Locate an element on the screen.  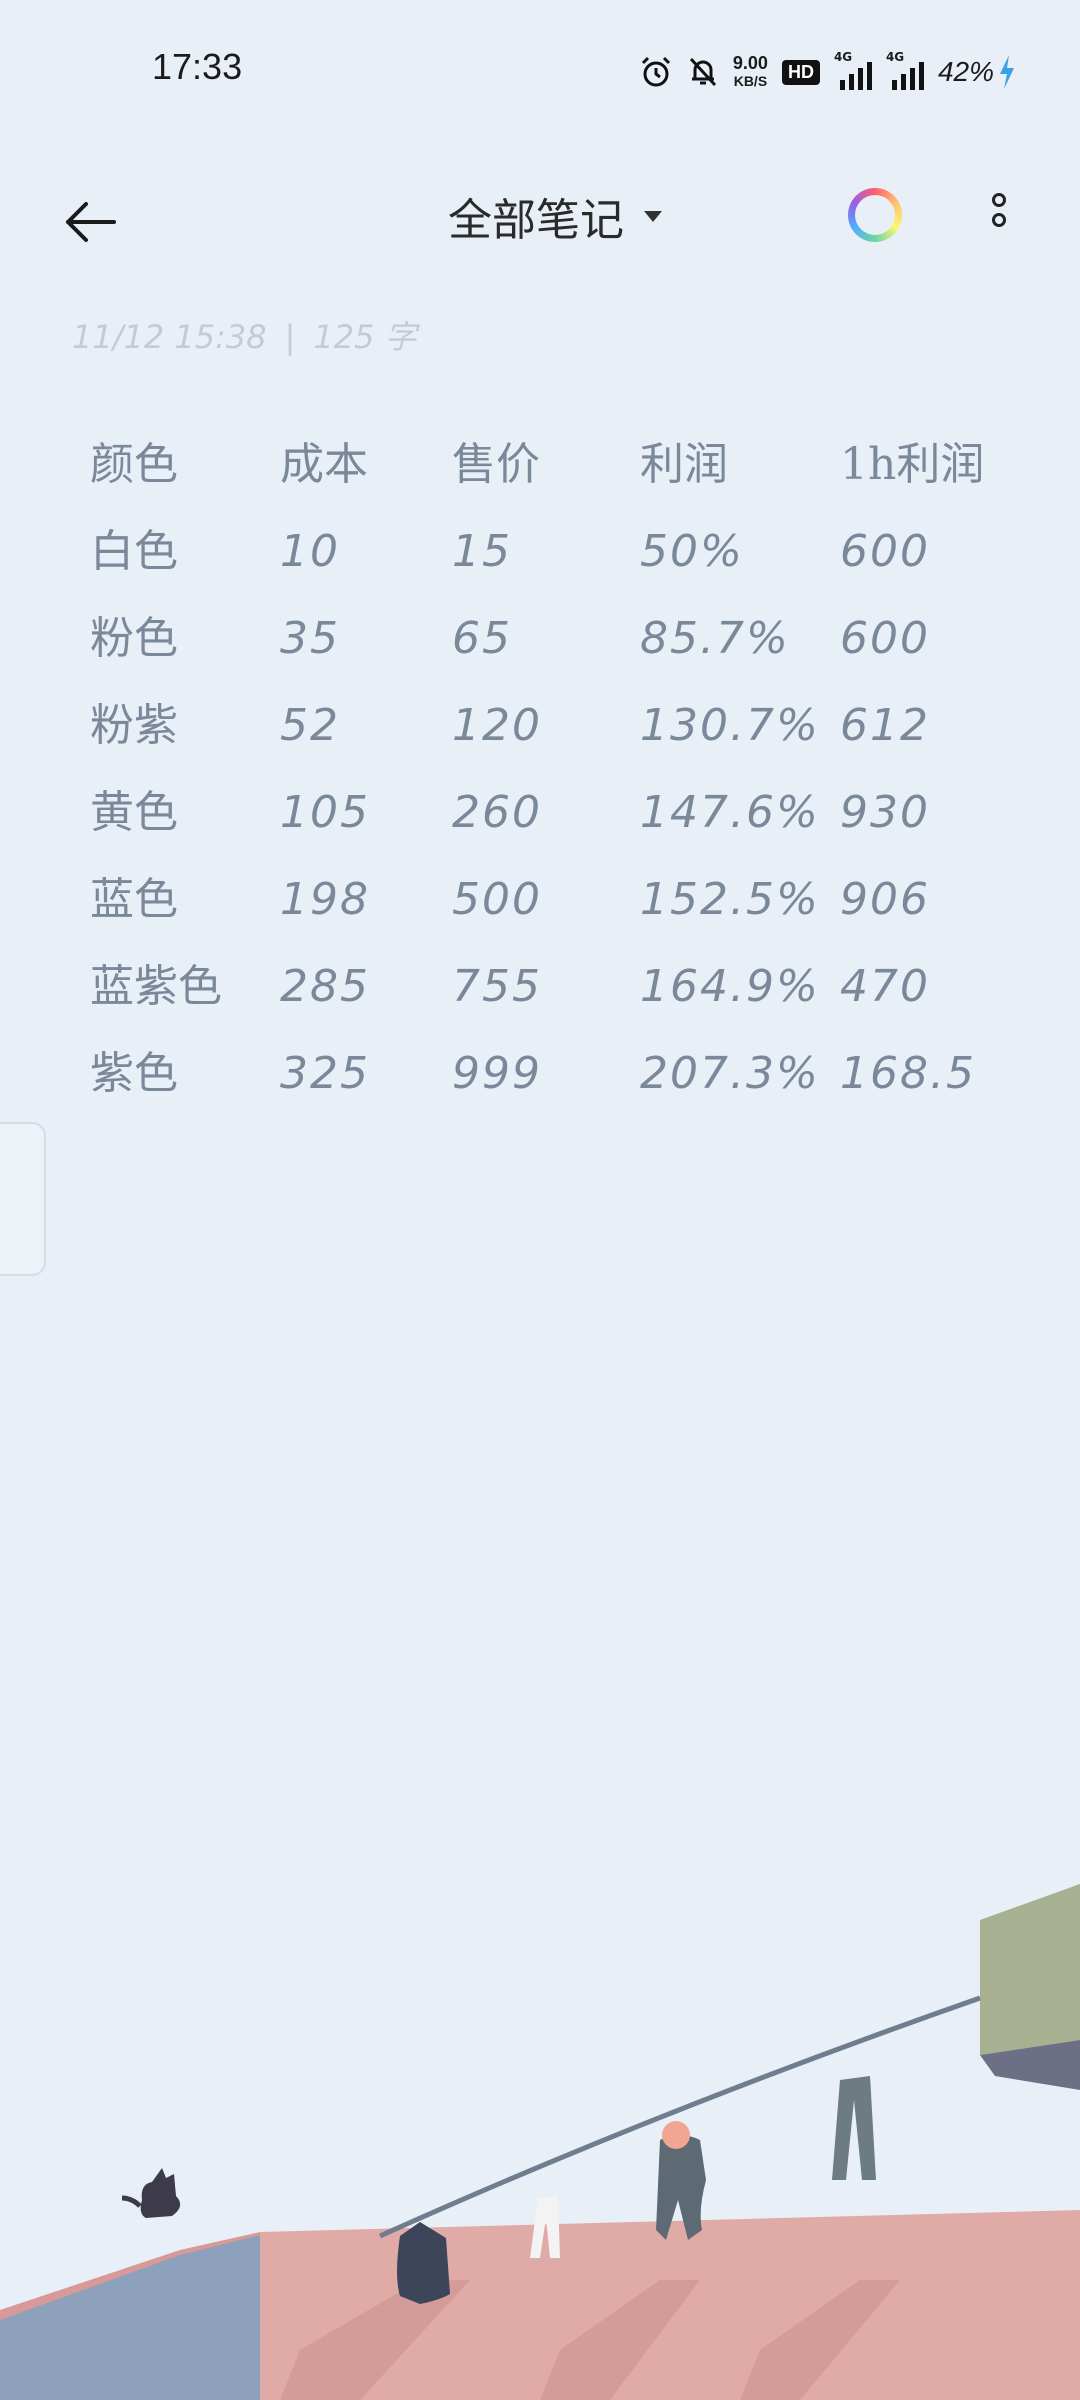
cell-color: 白色 is located at coordinates (134, 551).